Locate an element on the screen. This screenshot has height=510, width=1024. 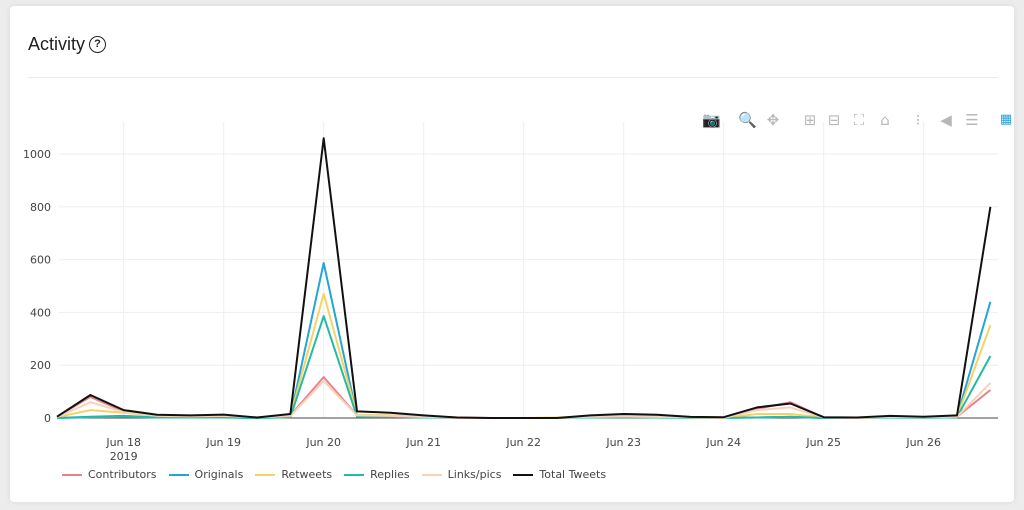
x-tick-label: Jun 25 is located at coordinates (823, 442).